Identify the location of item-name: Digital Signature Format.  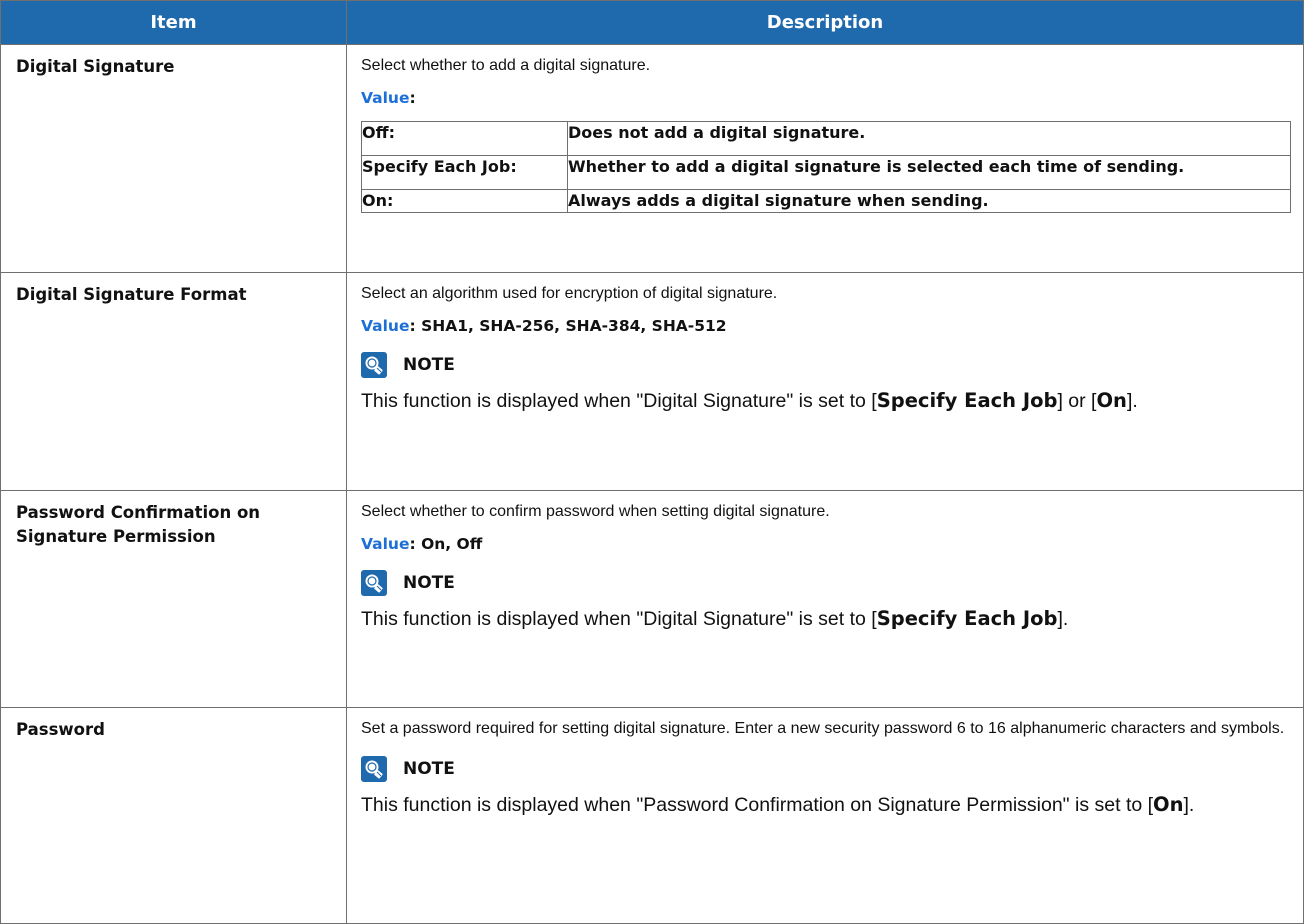
(173, 381).